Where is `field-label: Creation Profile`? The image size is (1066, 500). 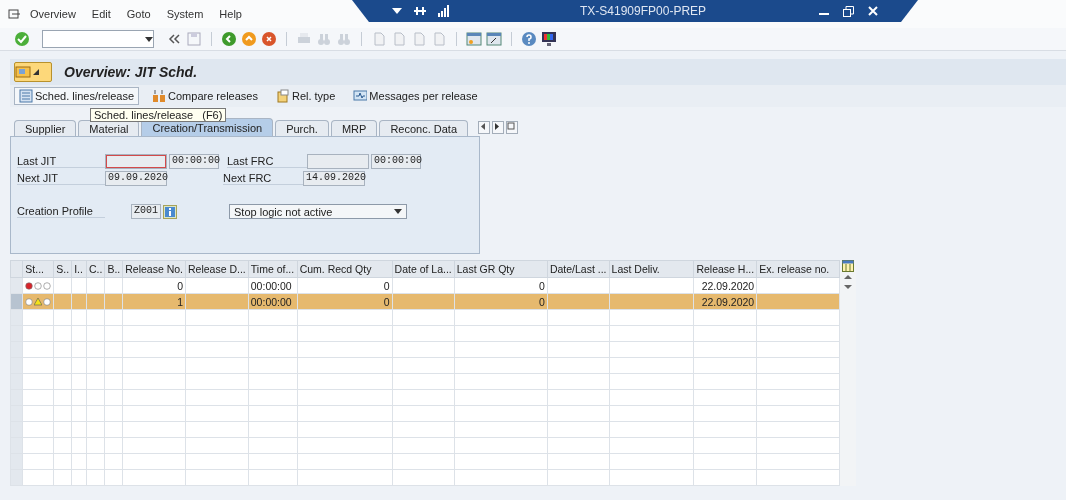 field-label: Creation Profile is located at coordinates (61, 211).